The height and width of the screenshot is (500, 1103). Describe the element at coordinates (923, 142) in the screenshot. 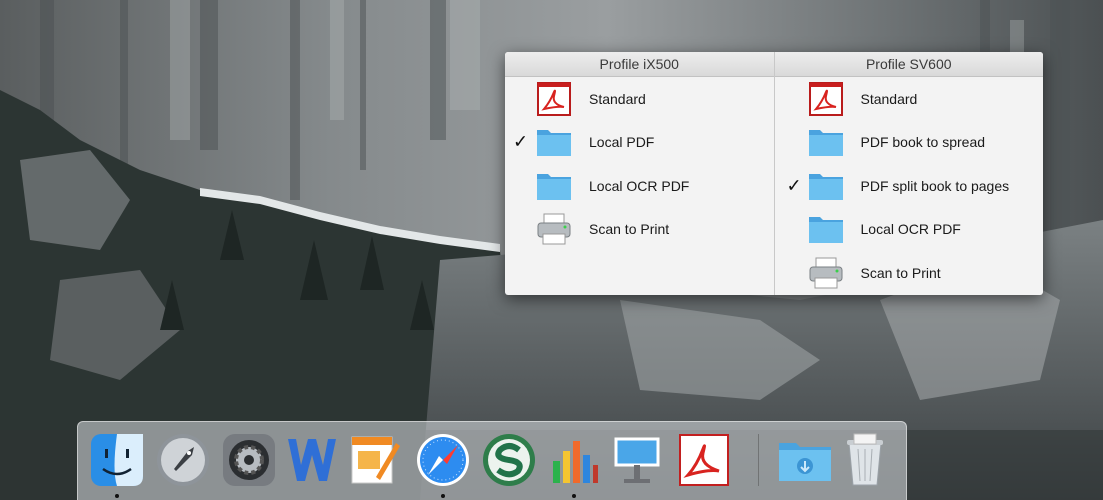

I see `profile-item-label: PDF book to spread` at that location.